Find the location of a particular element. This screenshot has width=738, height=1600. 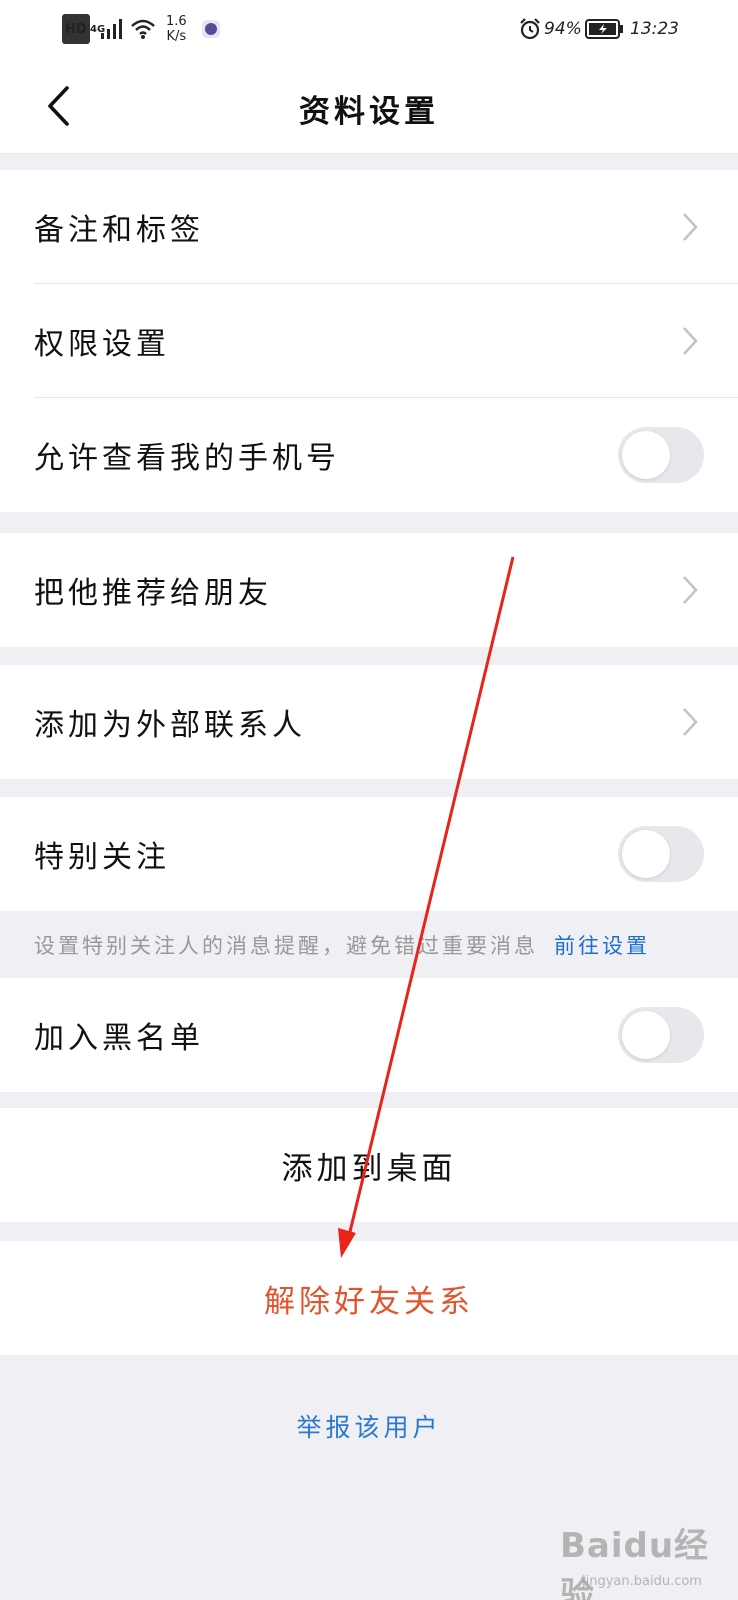

go-to-settings-link: 前往设置 is located at coordinates (602, 945).